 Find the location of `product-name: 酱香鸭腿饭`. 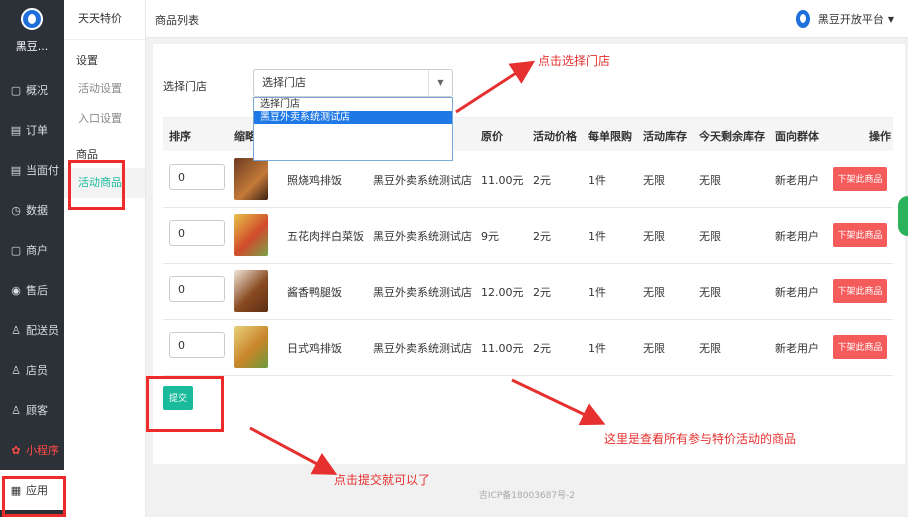

product-name: 酱香鸭腿饭 is located at coordinates (314, 292).